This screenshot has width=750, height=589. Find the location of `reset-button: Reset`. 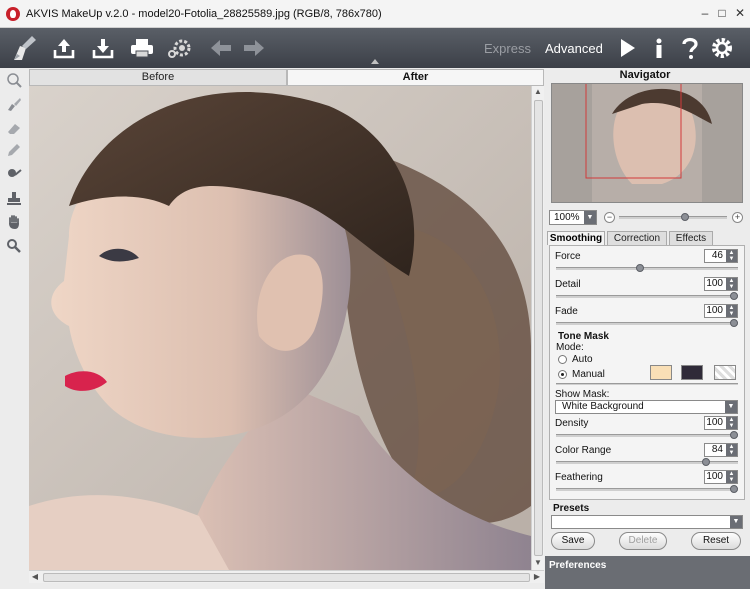

reset-button: Reset is located at coordinates (716, 541).